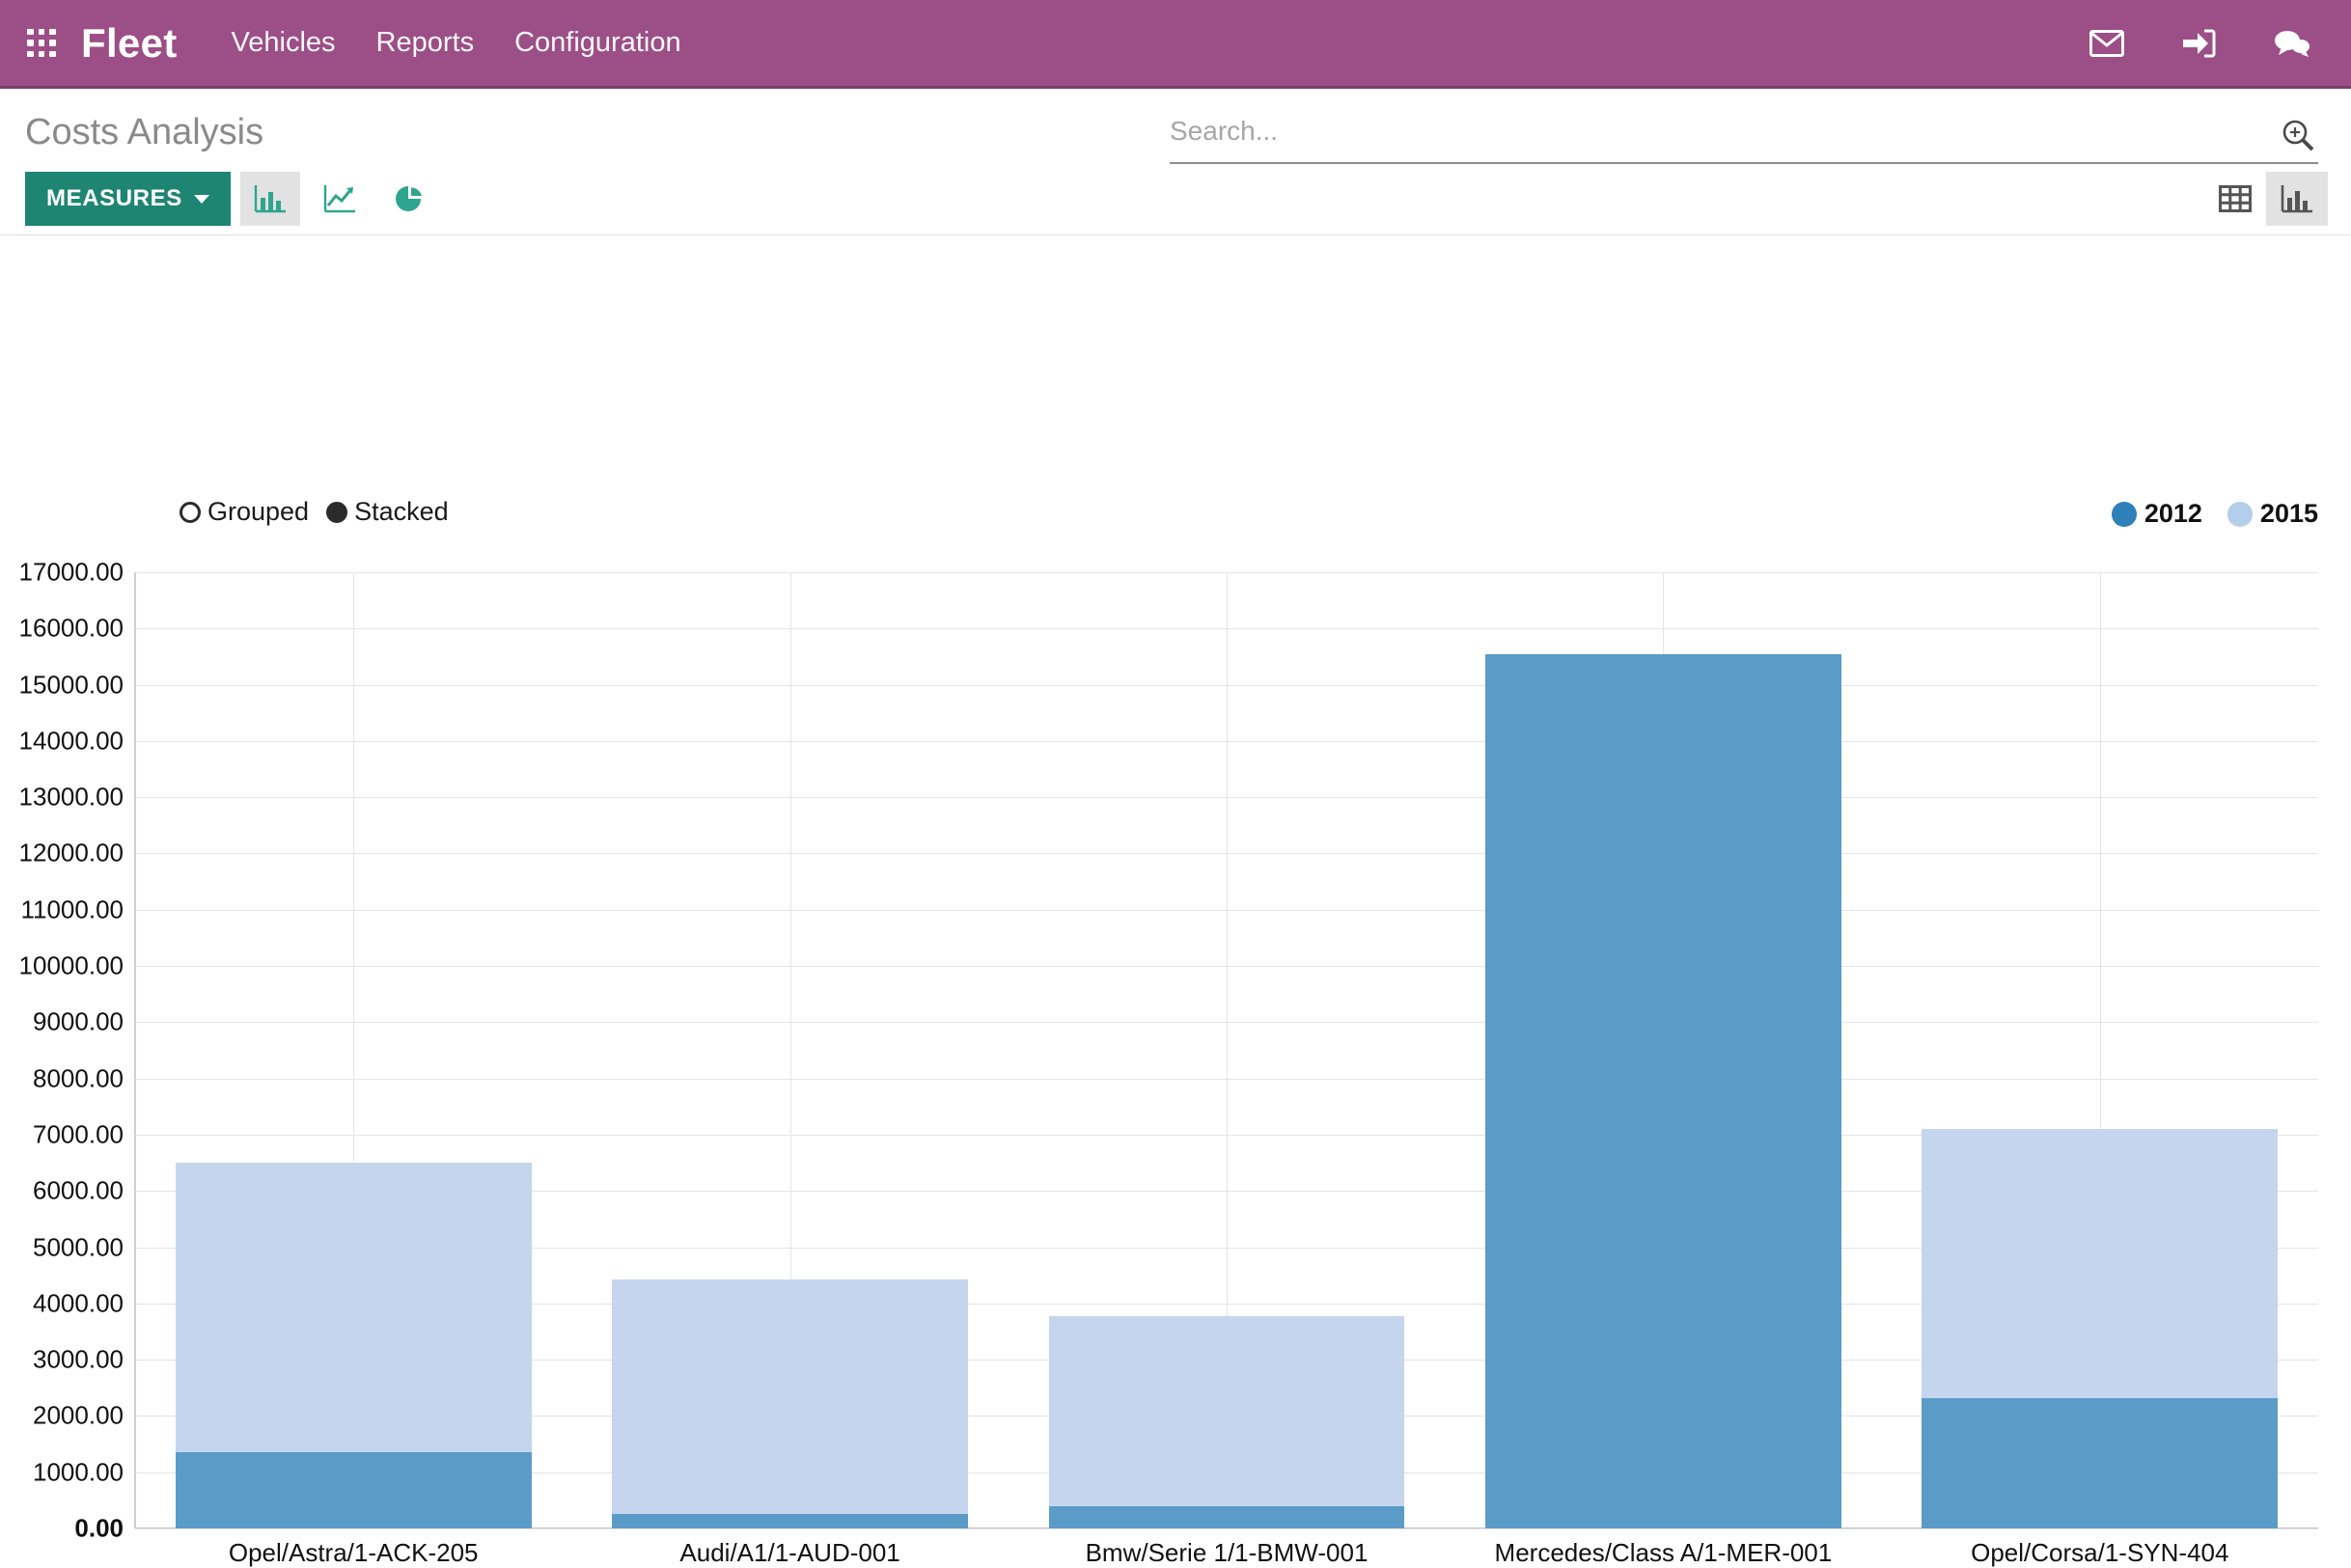  I want to click on chevron-down-icon, so click(201, 199).